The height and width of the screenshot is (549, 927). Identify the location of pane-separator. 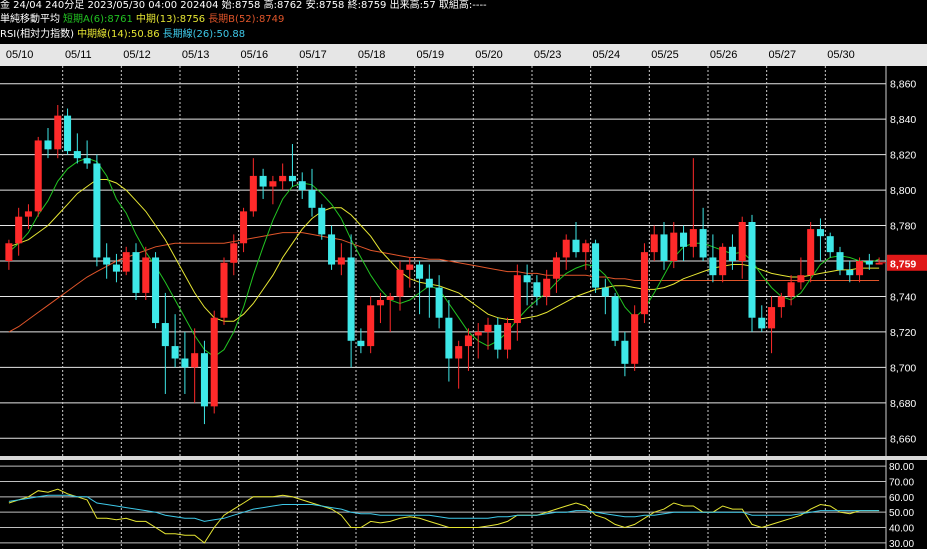
(463, 458).